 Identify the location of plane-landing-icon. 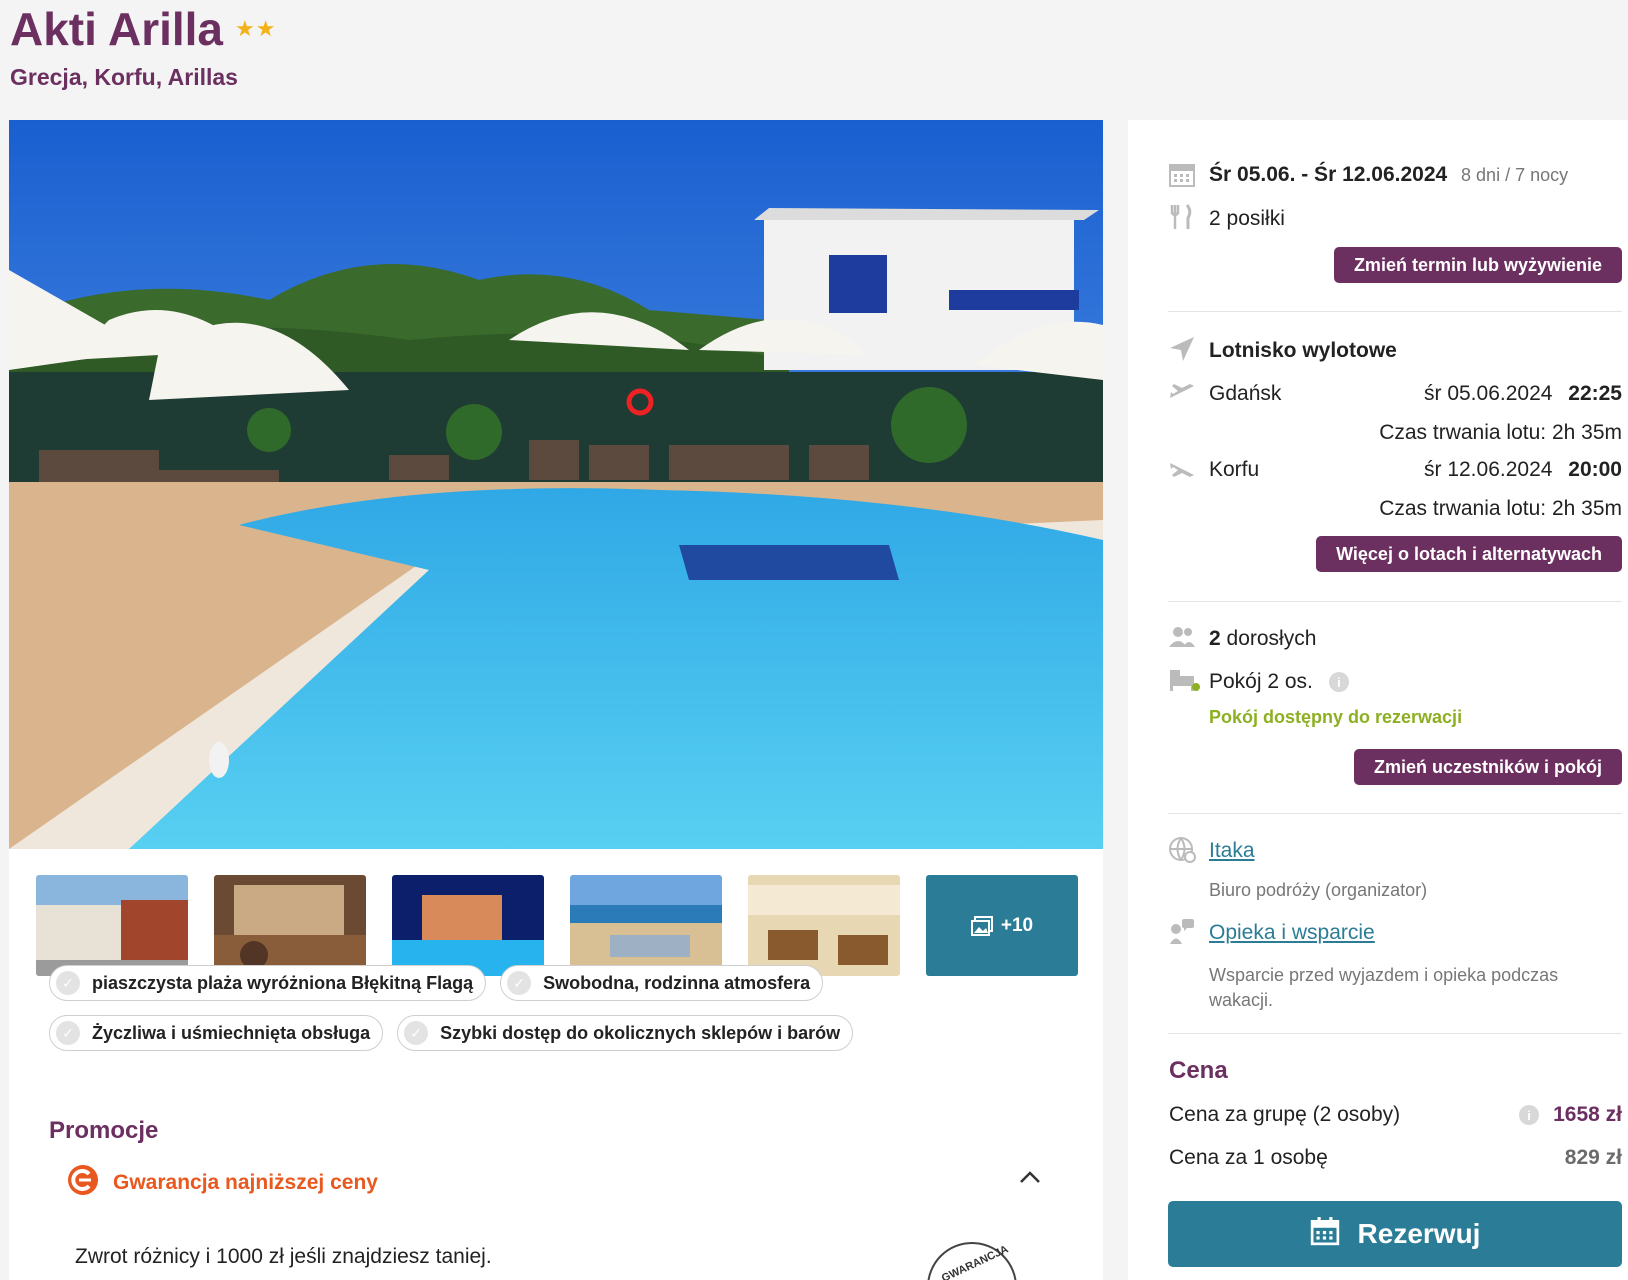
(1182, 469).